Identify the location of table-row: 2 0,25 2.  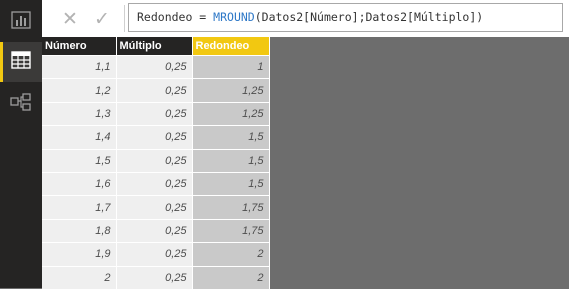
(156, 277).